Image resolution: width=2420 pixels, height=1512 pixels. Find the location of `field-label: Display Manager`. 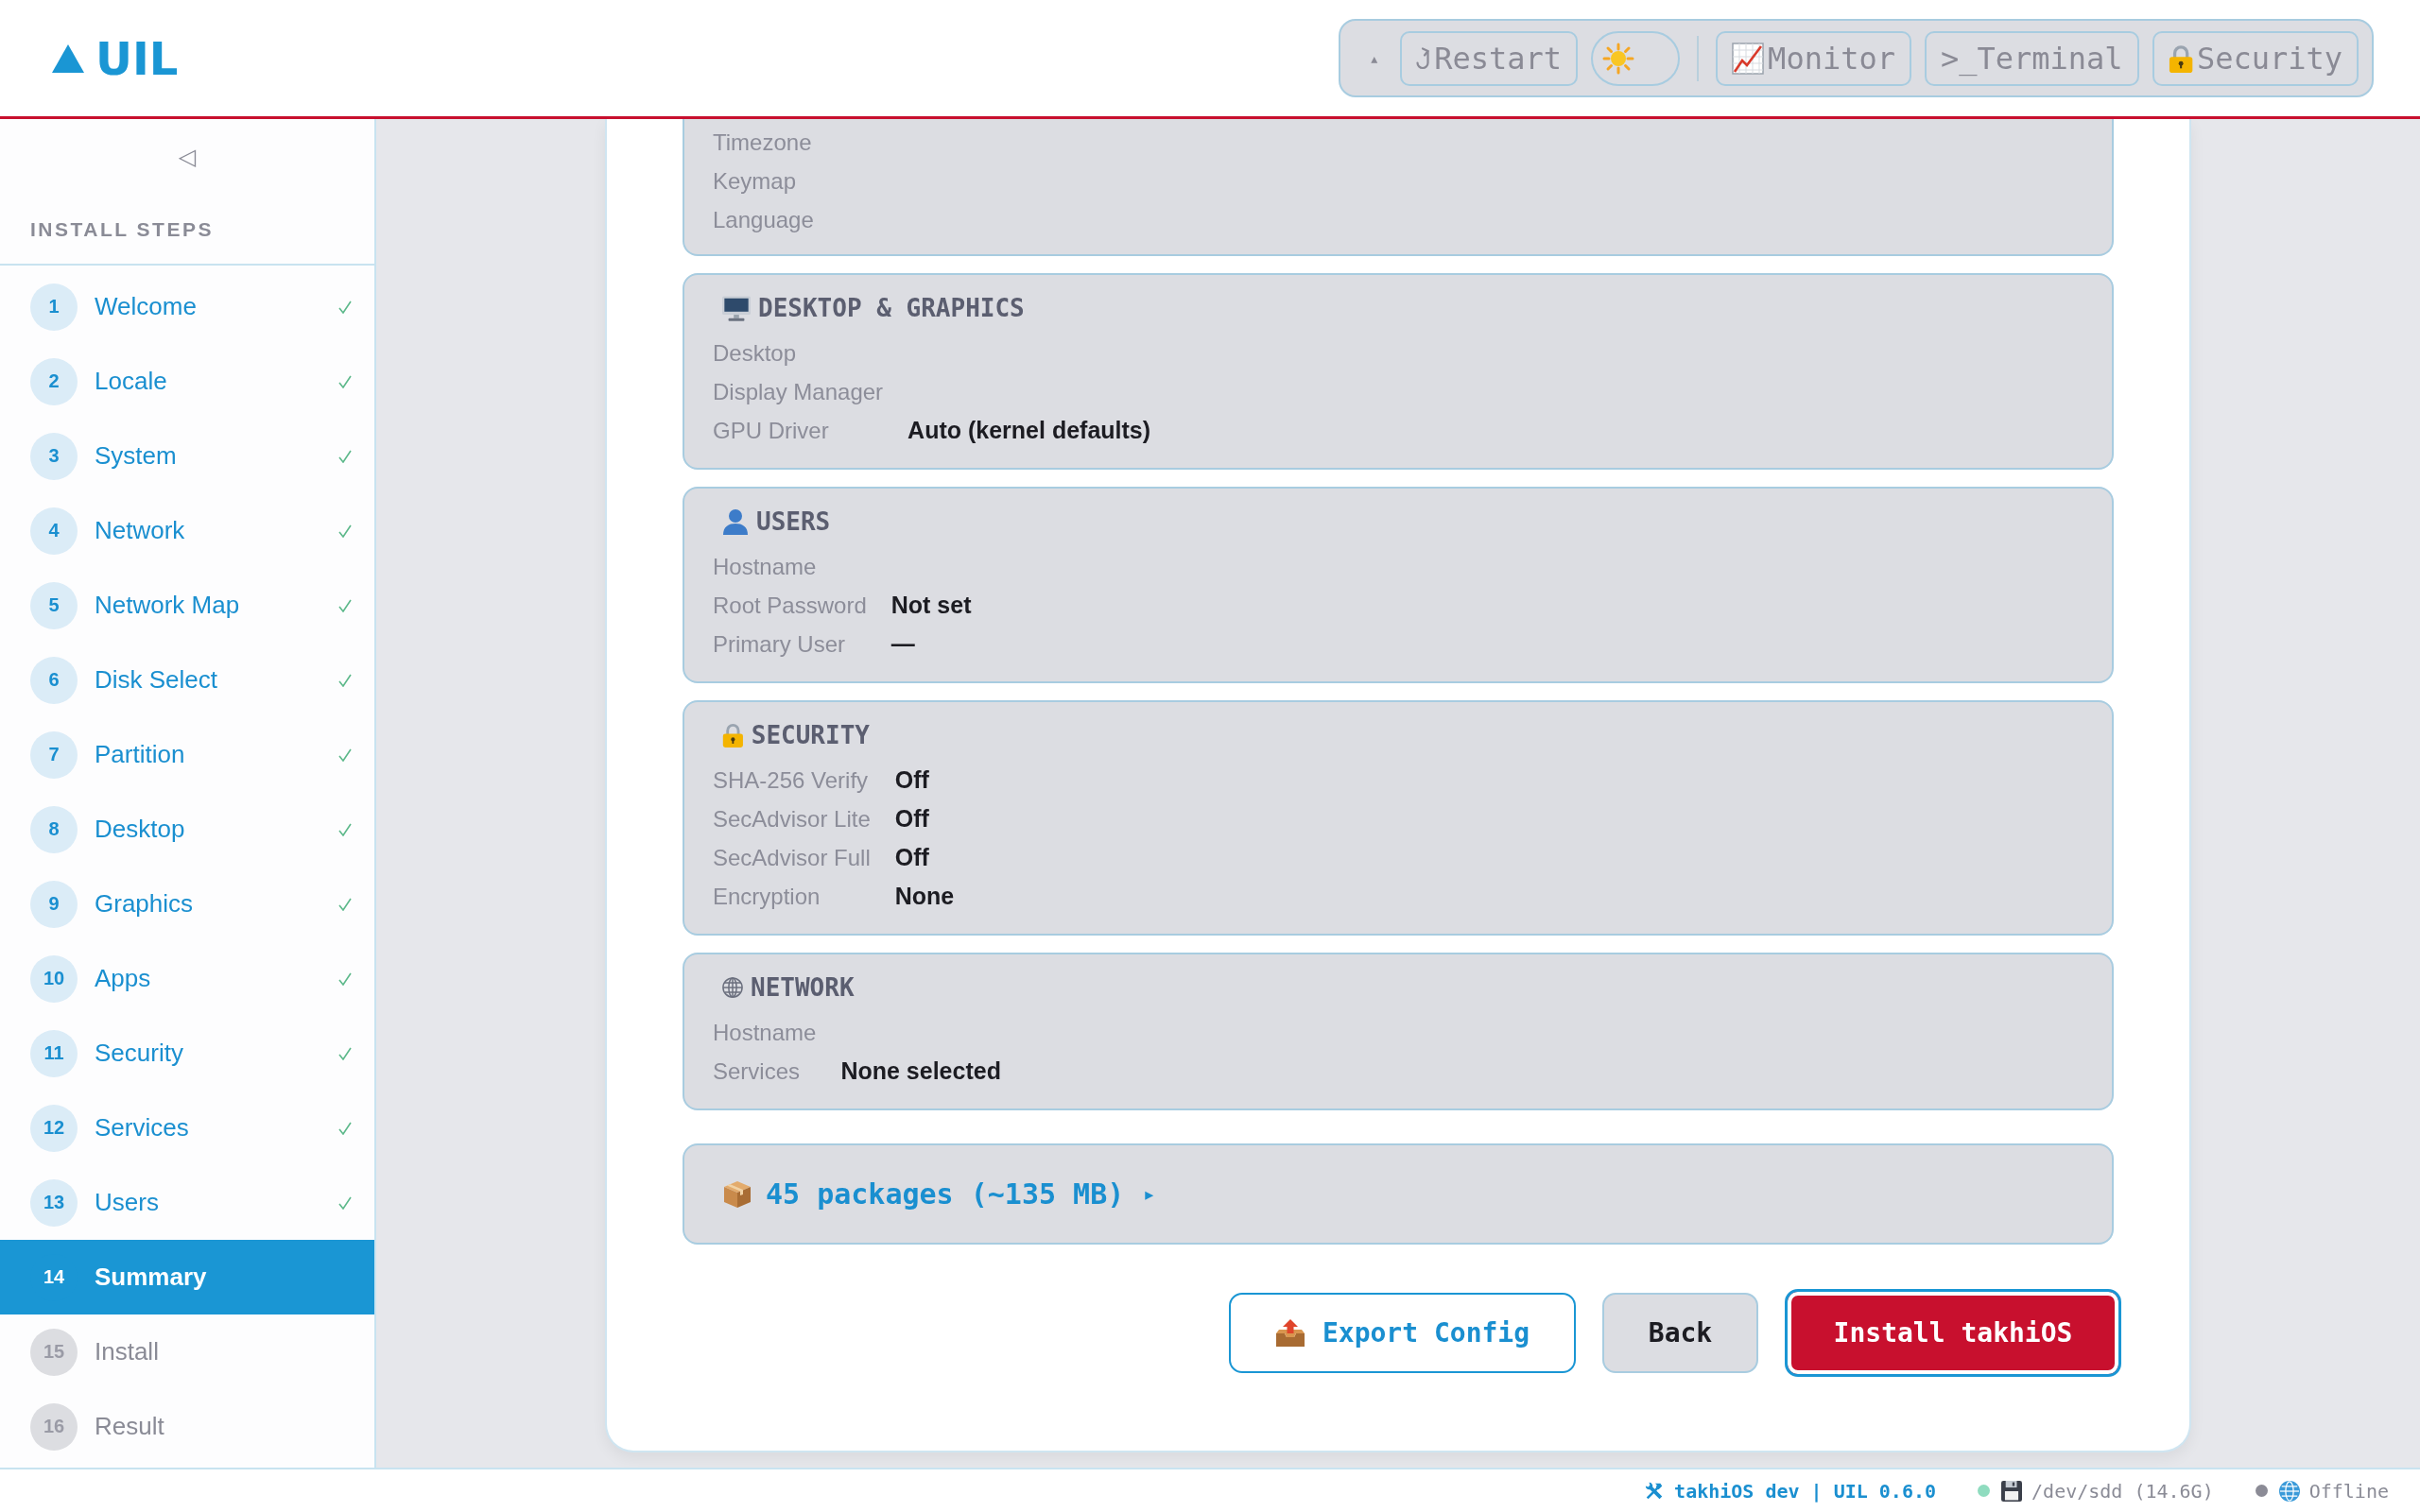

field-label: Display Manager is located at coordinates (799, 391).